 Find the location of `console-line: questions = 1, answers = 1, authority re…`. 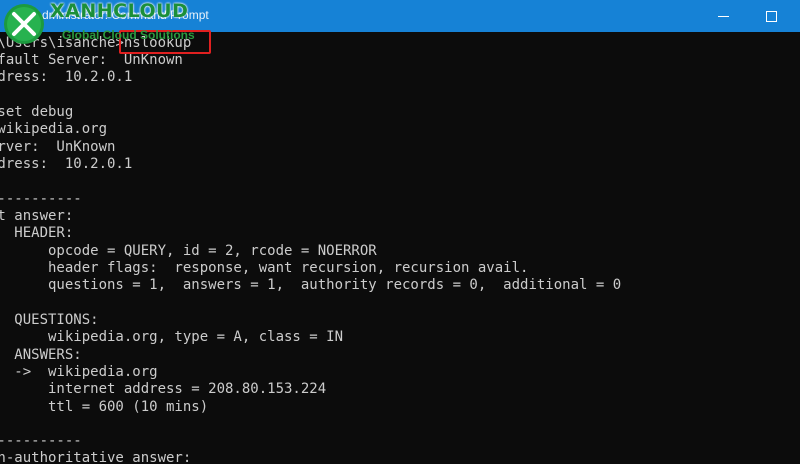

console-line: questions = 1, answers = 1, authority re… is located at coordinates (311, 285).